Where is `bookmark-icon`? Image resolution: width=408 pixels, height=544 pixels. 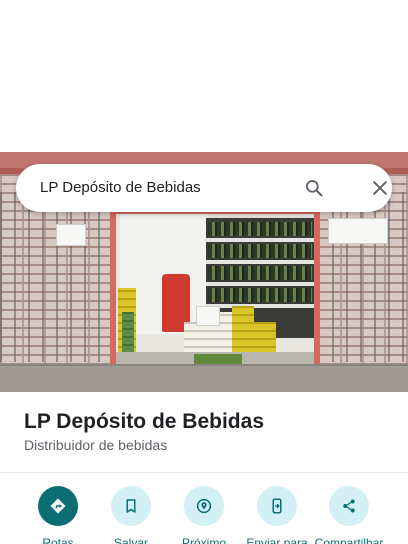
bookmark-icon is located at coordinates (131, 506).